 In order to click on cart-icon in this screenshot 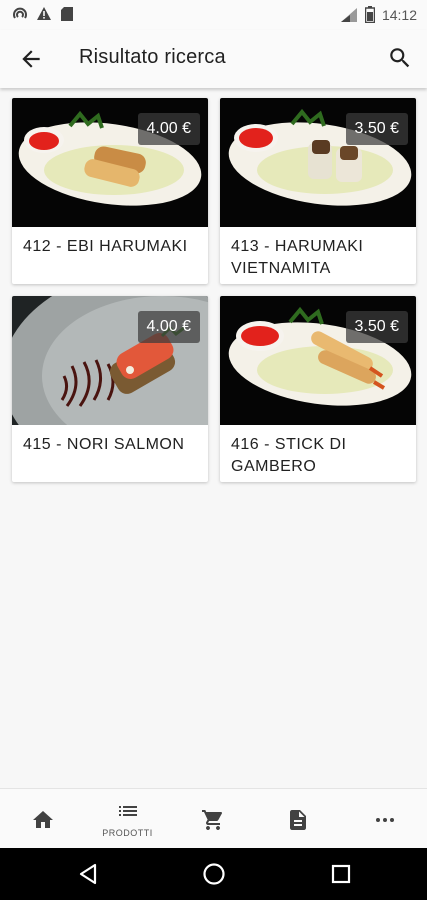, I will do `click(211, 820)`.